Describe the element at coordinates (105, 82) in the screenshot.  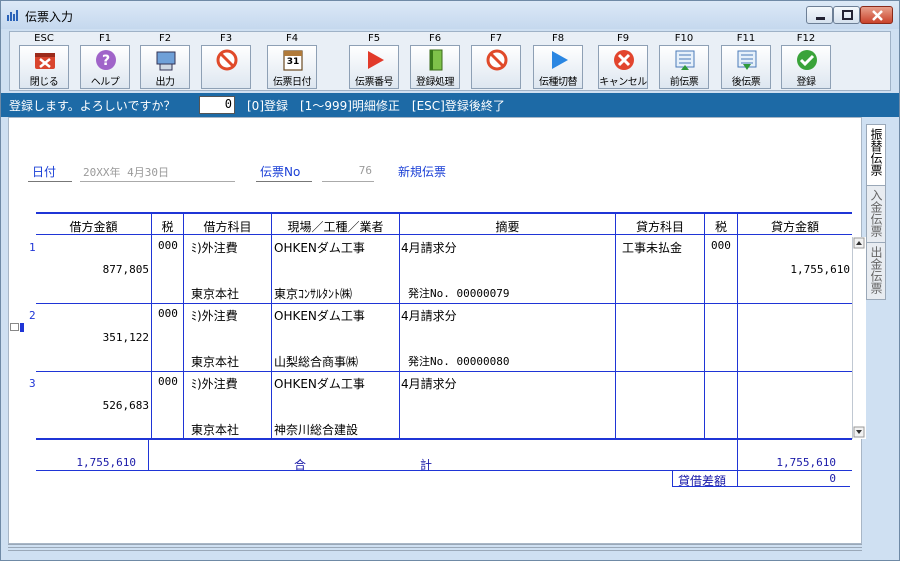
I see `fkey-caption: ヘルプ` at that location.